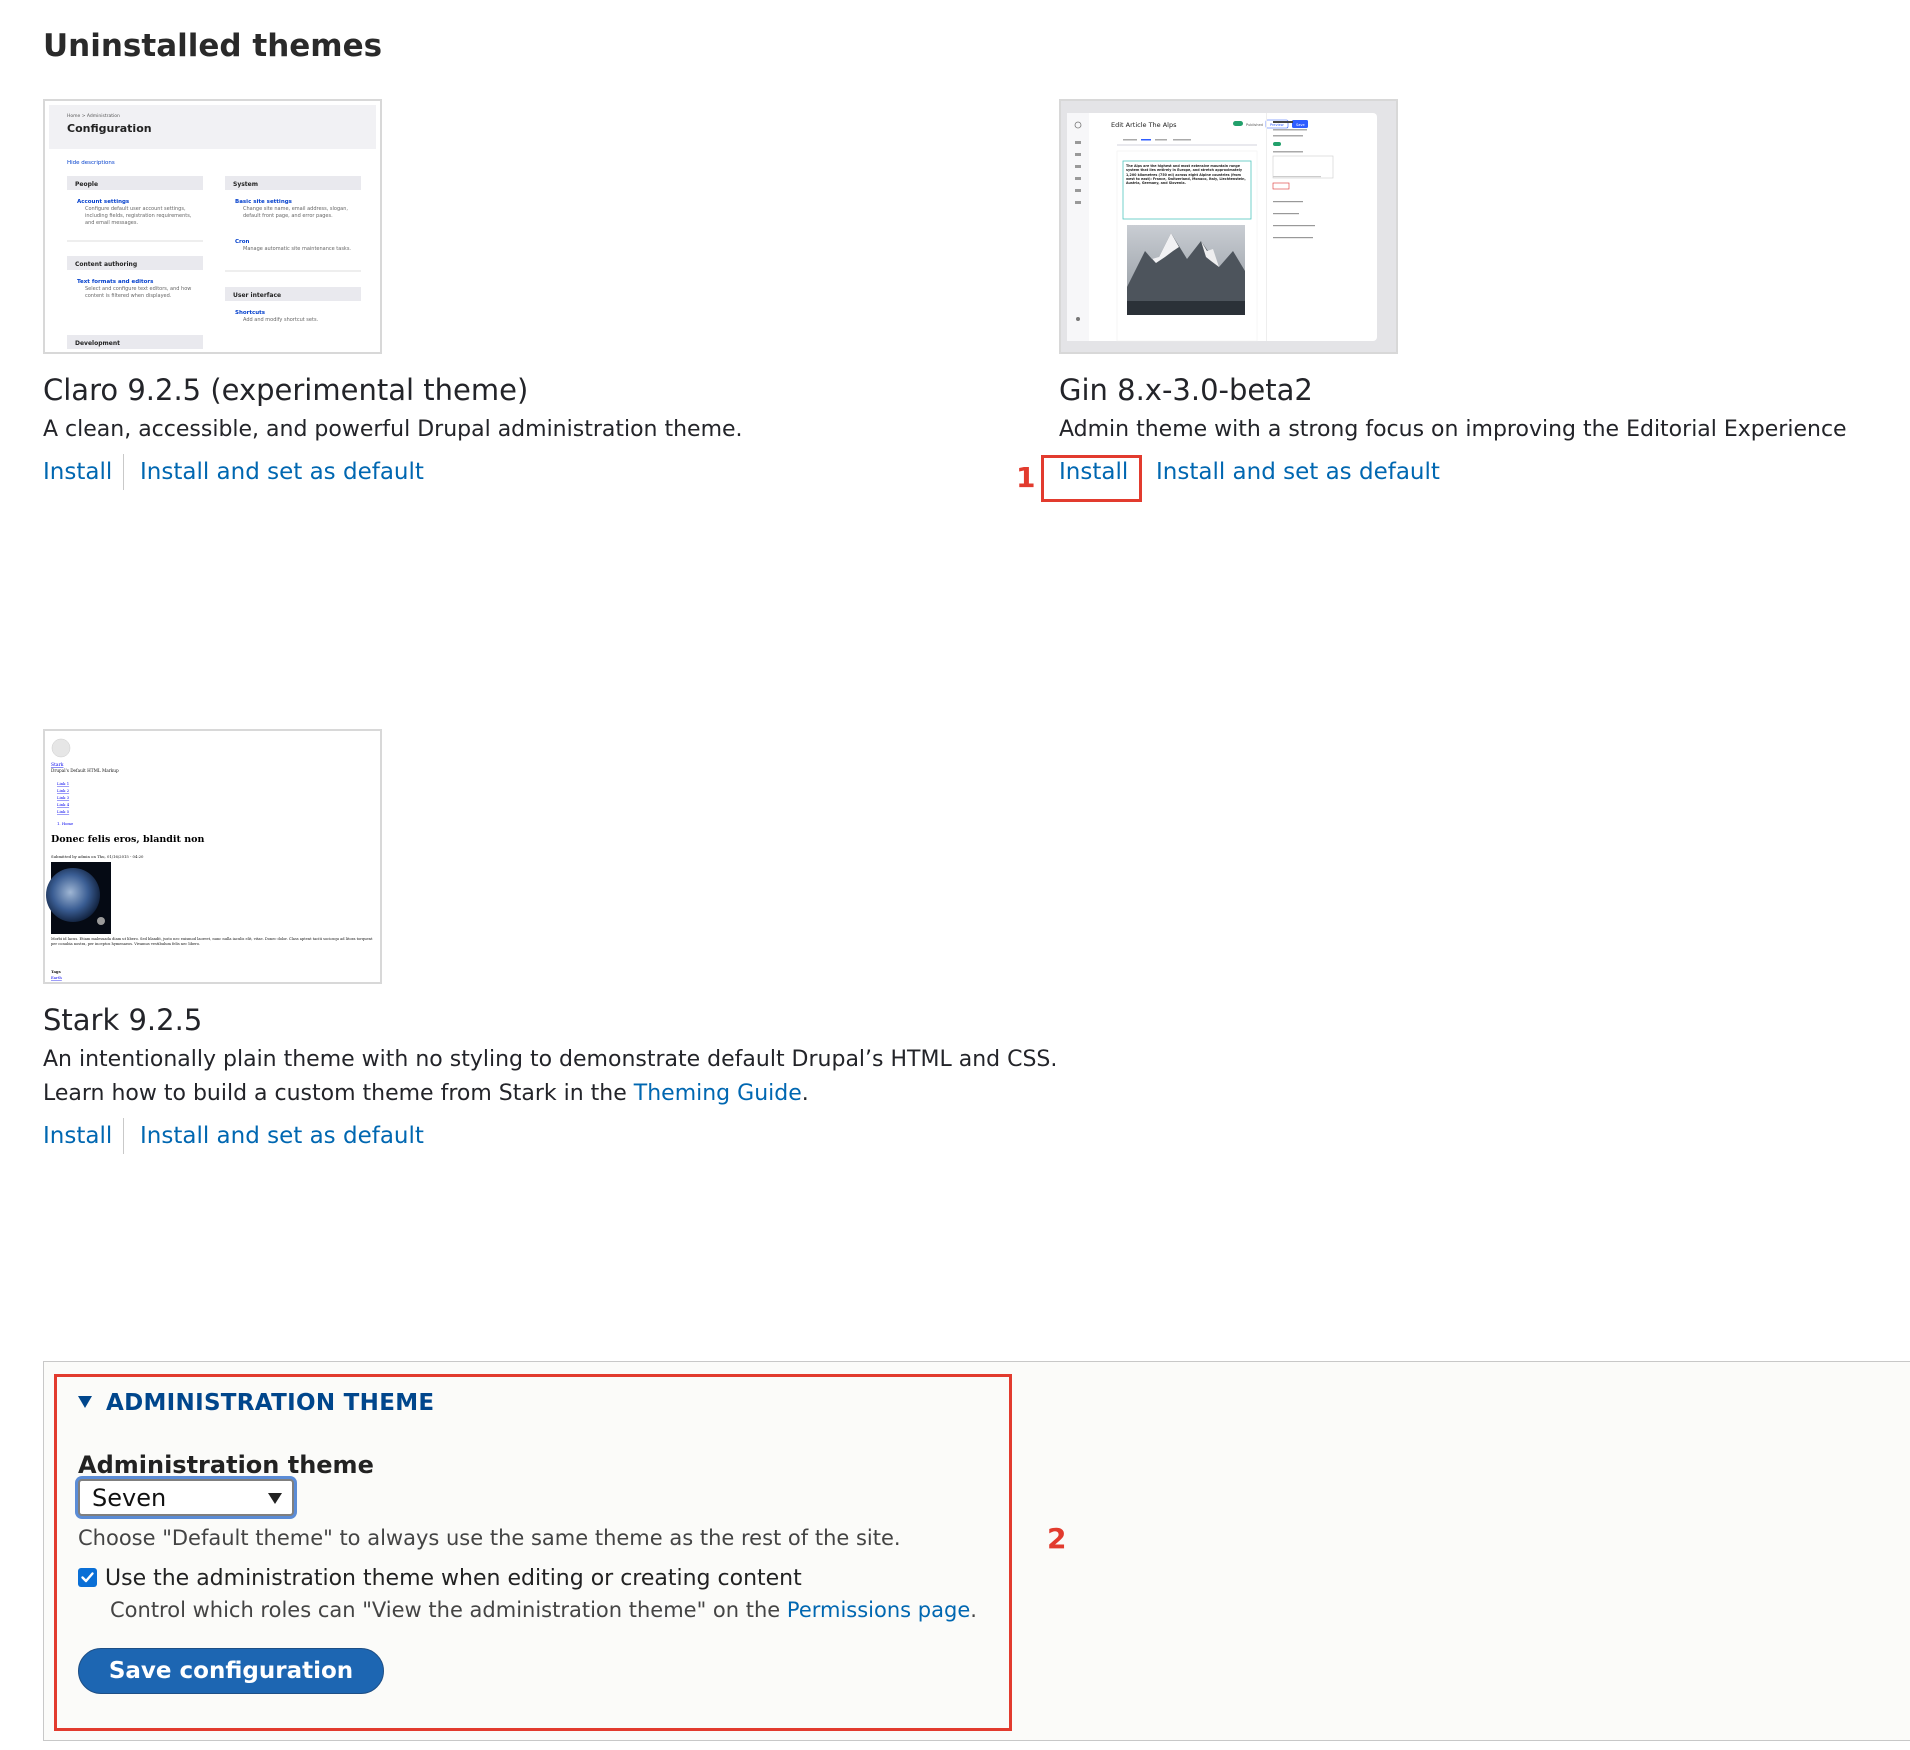 This screenshot has height=1750, width=1910. What do you see at coordinates (257, 295) in the screenshot?
I see `claro-user-interface: User interface` at bounding box center [257, 295].